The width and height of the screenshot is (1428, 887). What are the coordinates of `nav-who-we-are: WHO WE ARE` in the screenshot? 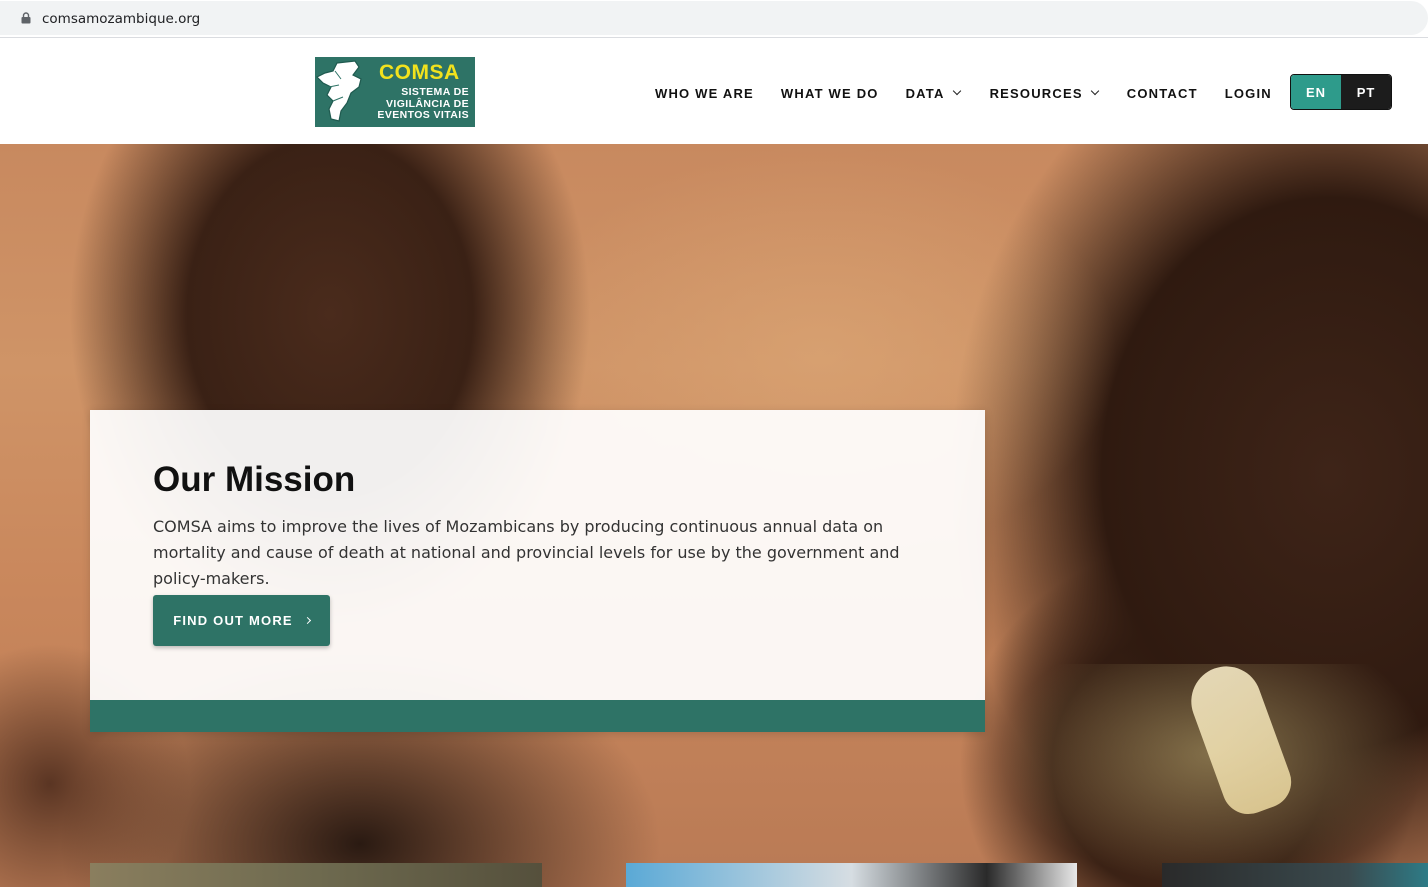 It's located at (704, 93).